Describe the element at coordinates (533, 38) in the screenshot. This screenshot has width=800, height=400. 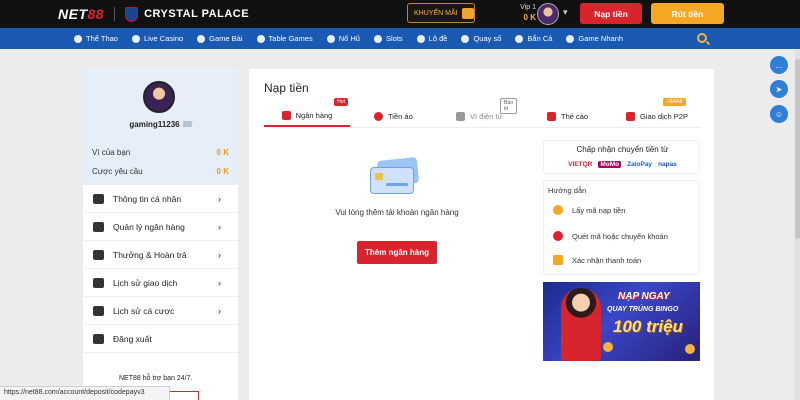
I see `nav-item-fishing: Bắn Cá` at that location.